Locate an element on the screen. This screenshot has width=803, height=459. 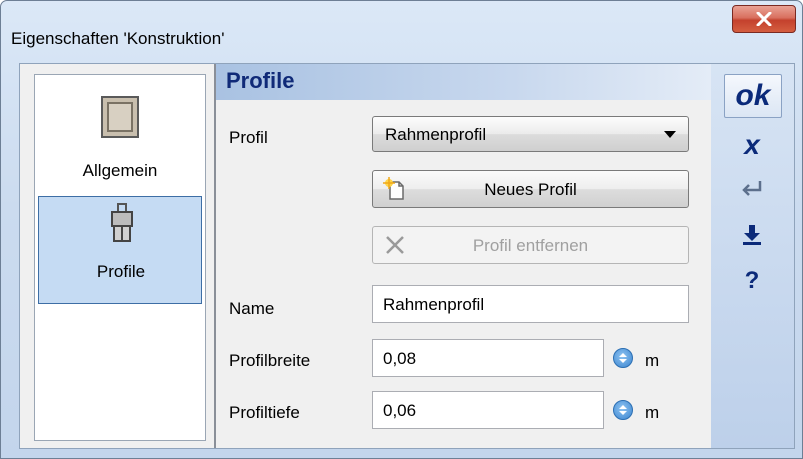
name-field-value: Rahmenprofil is located at coordinates (434, 304).